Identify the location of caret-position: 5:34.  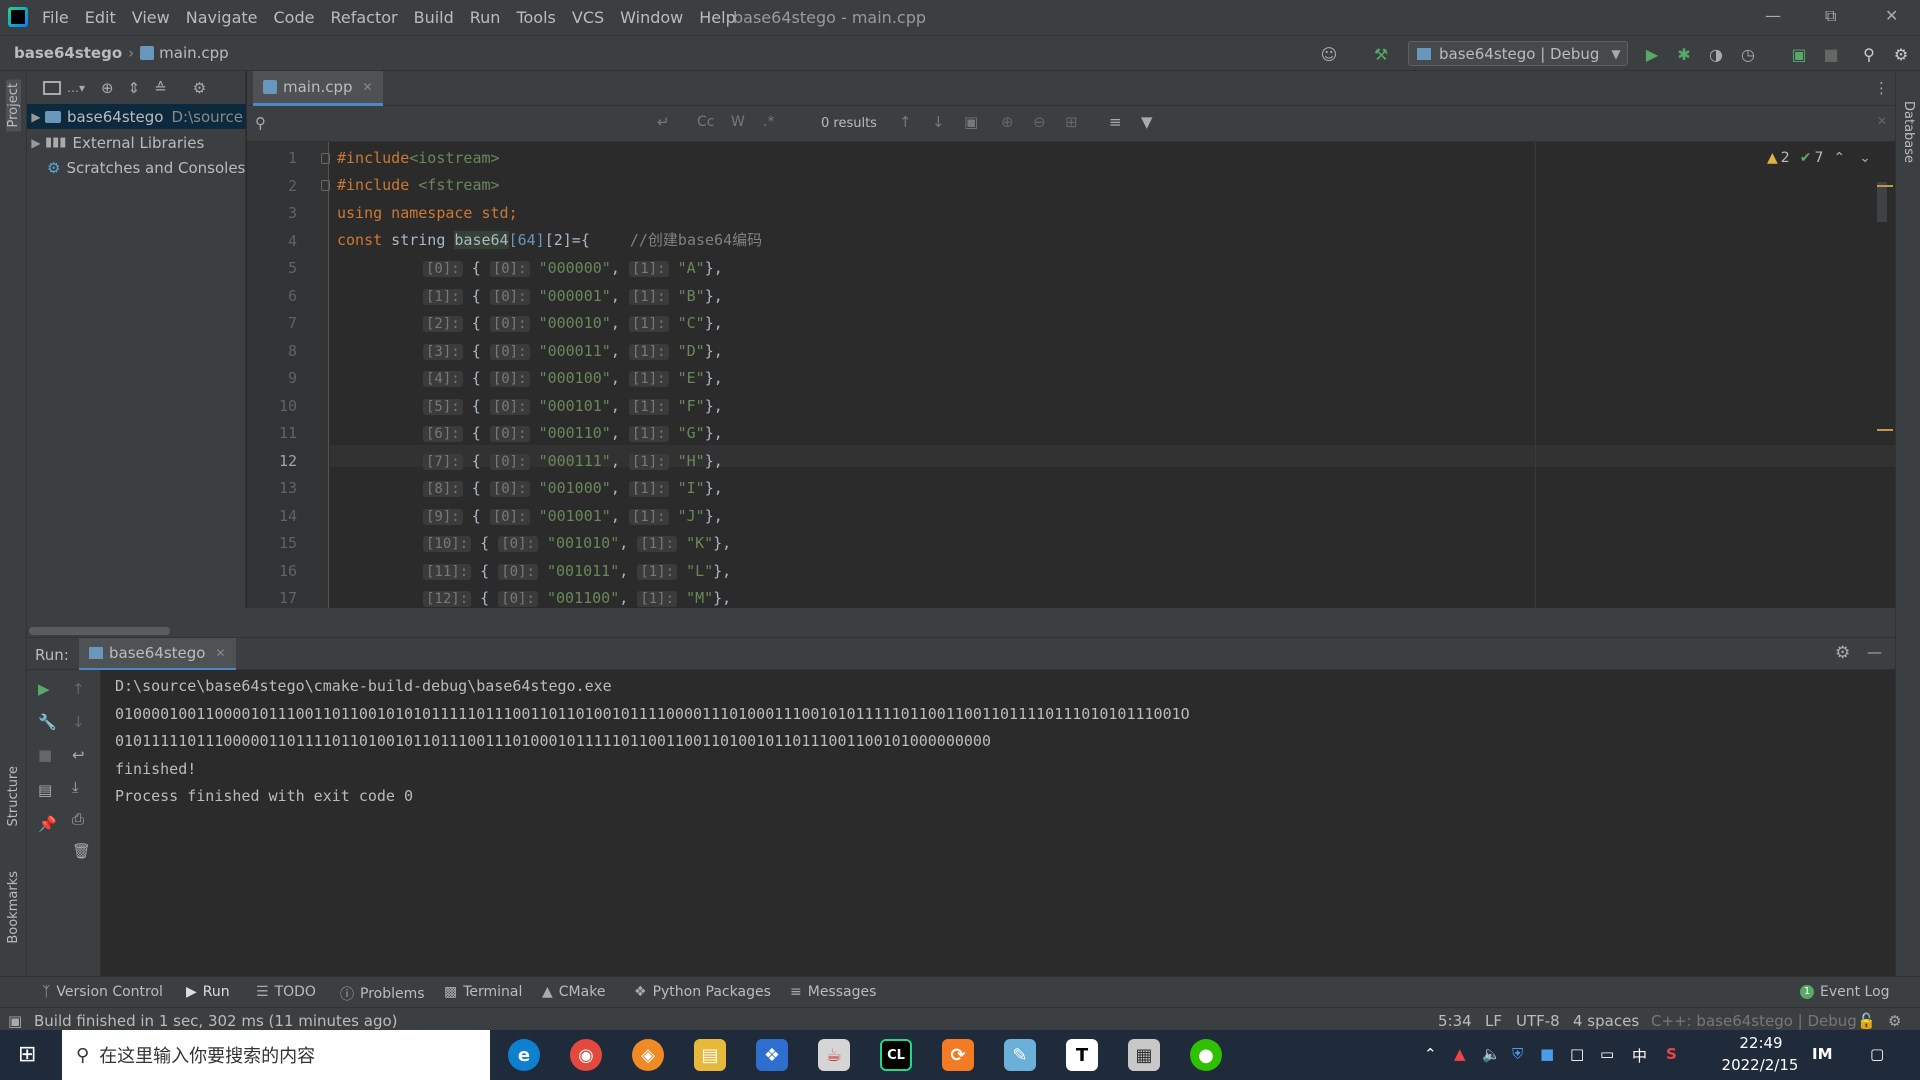
(1455, 1021).